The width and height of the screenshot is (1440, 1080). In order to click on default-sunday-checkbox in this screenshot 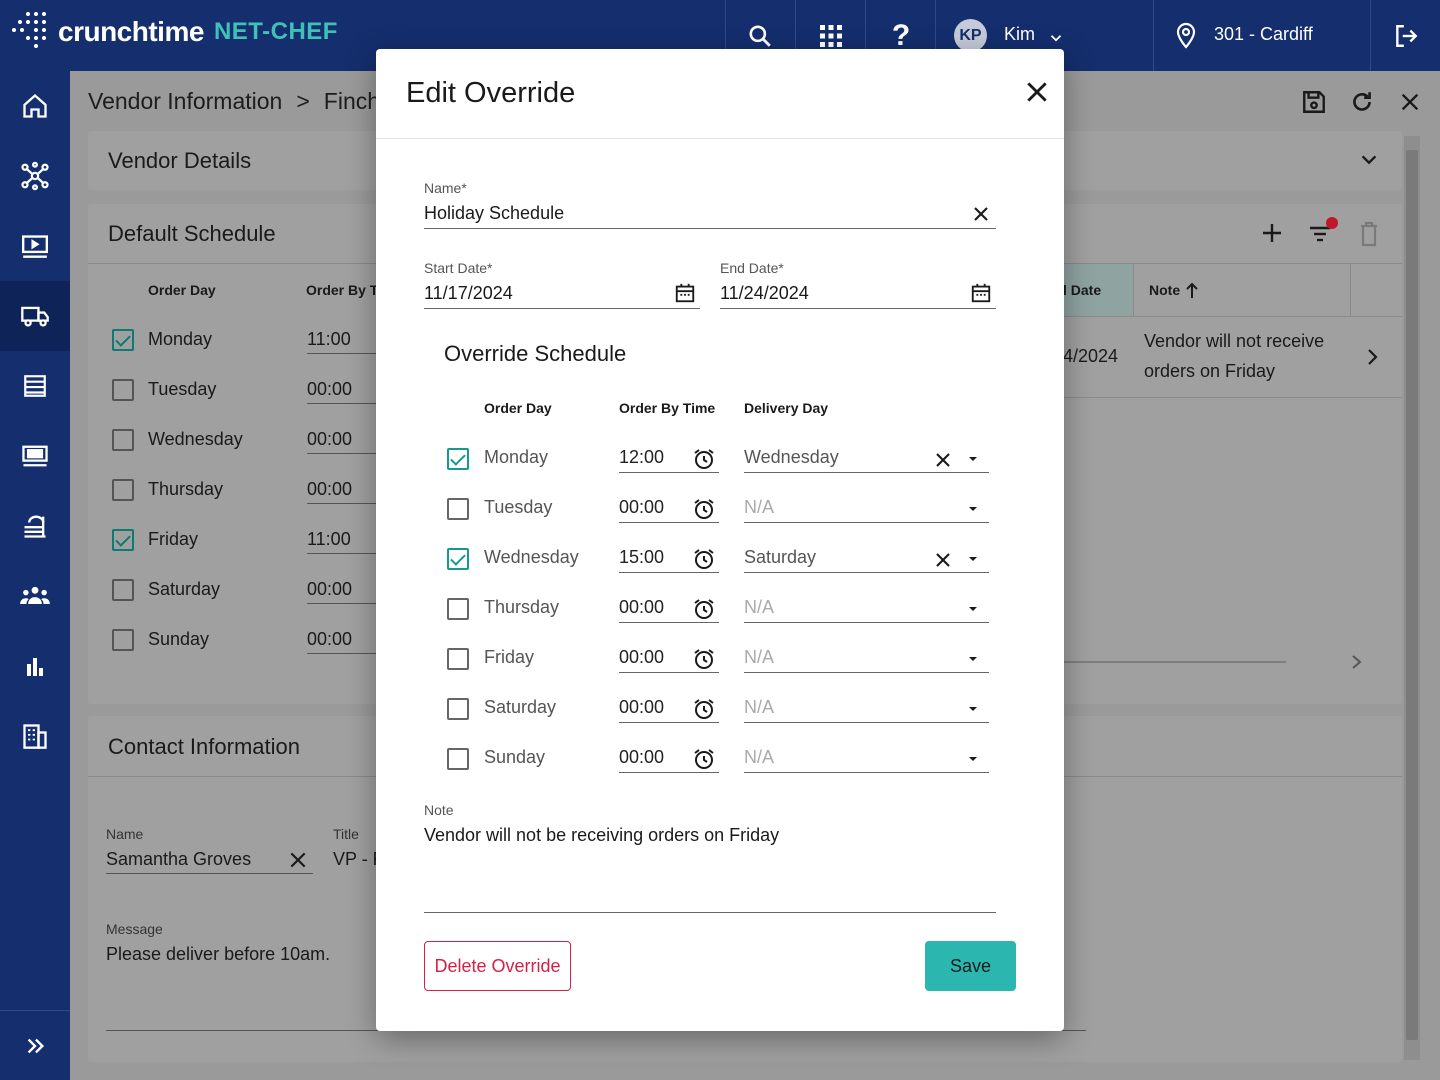, I will do `click(123, 640)`.